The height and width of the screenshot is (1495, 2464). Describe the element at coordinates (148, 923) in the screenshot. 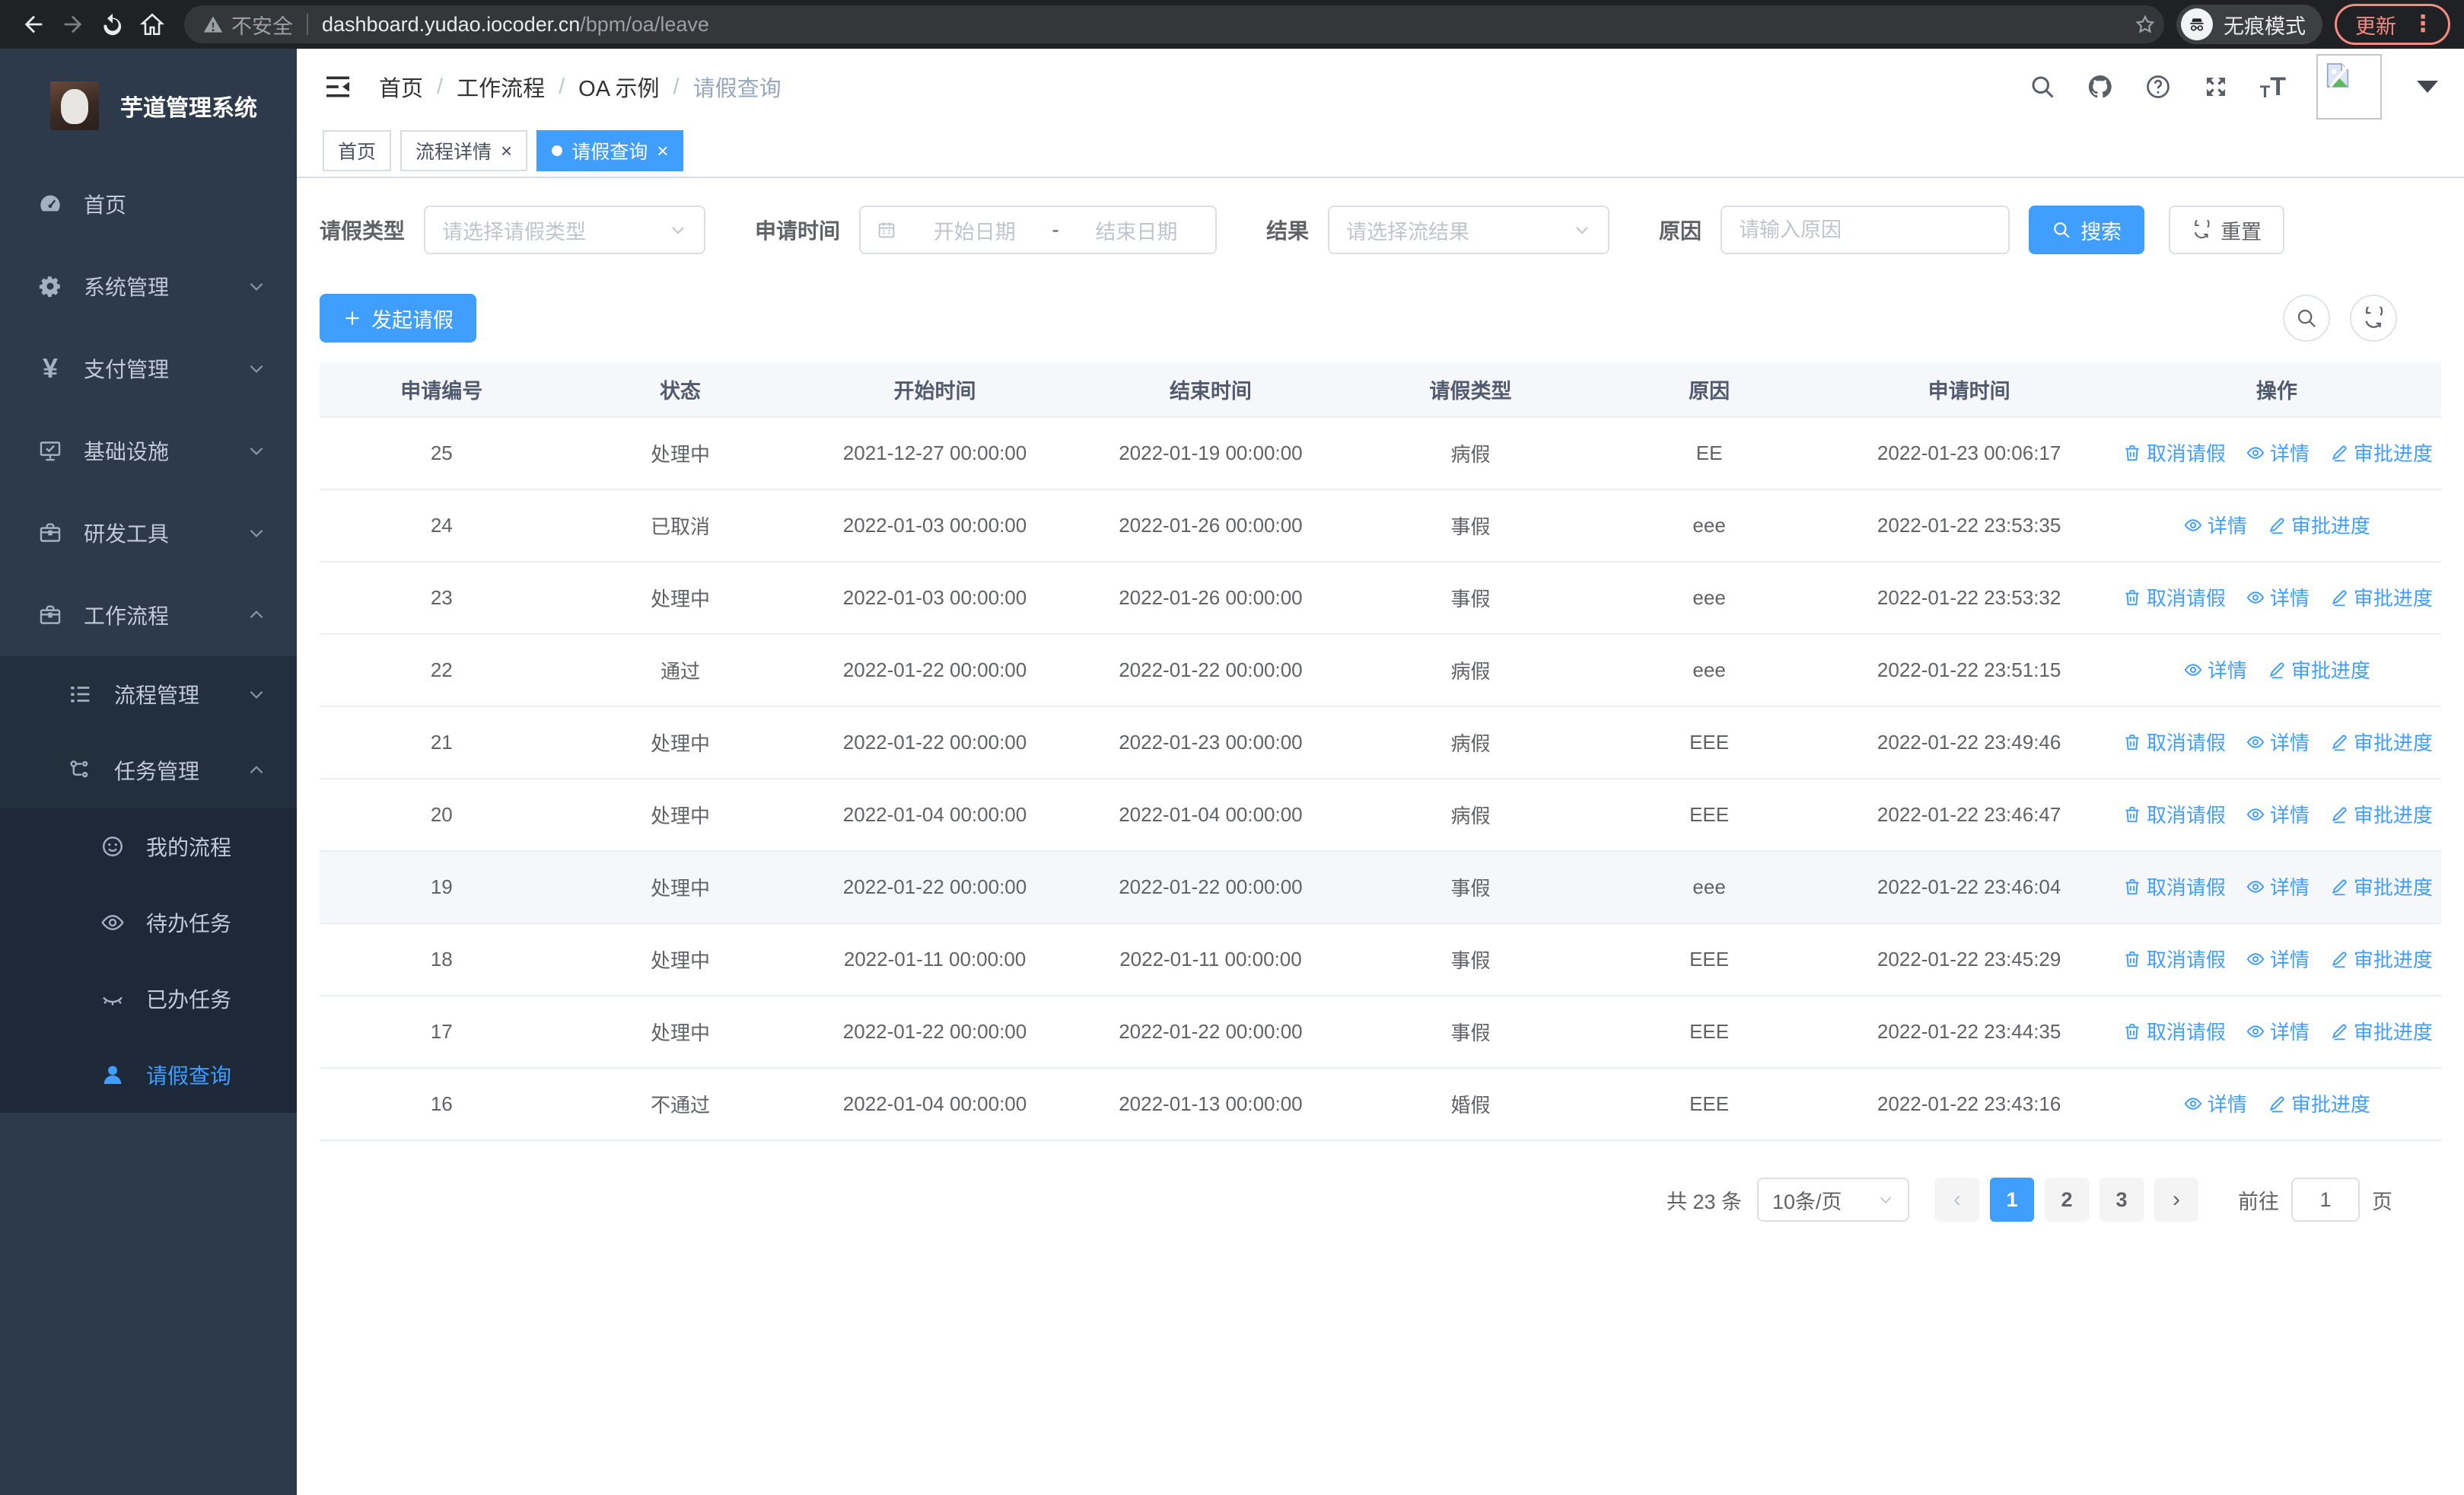

I see `sidebar-item-todo-tasks: 待办任务` at that location.